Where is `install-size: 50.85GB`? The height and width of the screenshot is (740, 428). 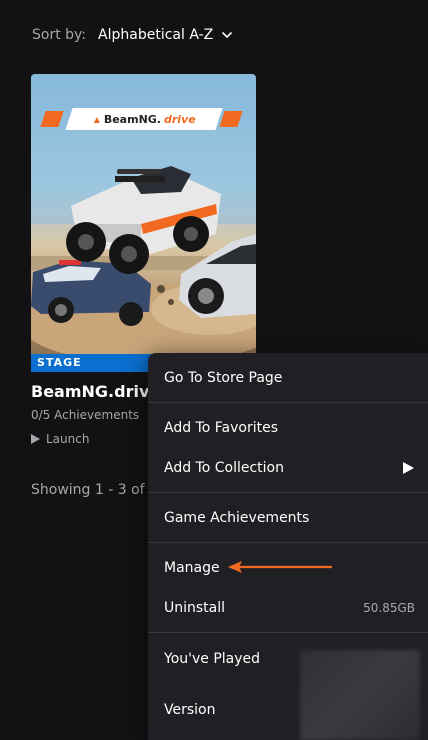 install-size: 50.85GB is located at coordinates (389, 608).